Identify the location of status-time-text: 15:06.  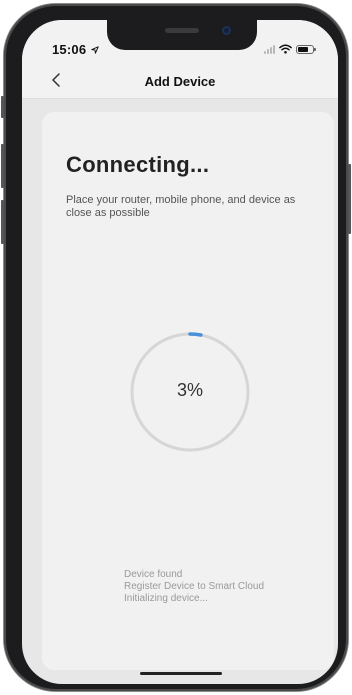
(69, 49).